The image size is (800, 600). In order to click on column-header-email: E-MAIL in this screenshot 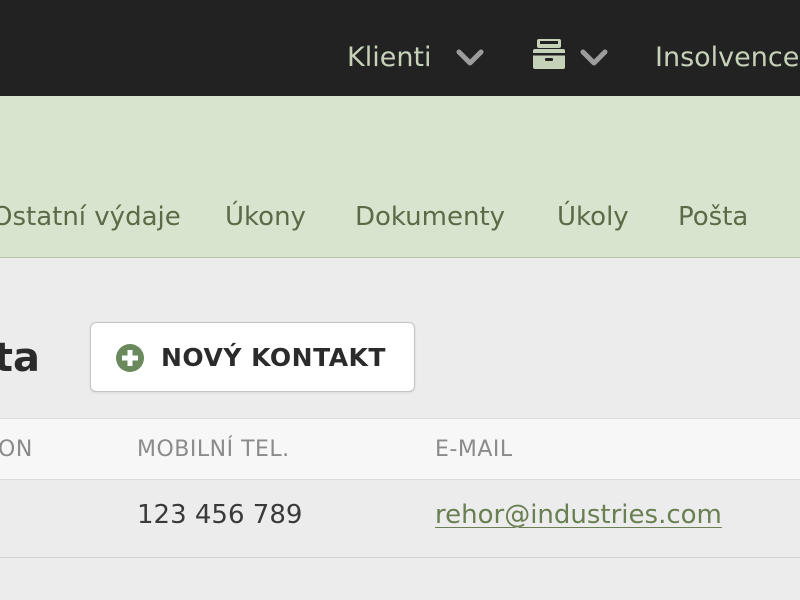, I will do `click(474, 449)`.